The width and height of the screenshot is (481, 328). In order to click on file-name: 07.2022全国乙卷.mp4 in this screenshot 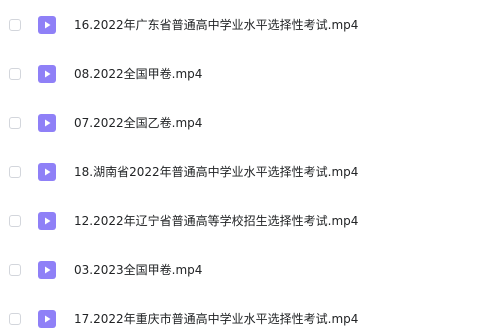, I will do `click(138, 122)`.